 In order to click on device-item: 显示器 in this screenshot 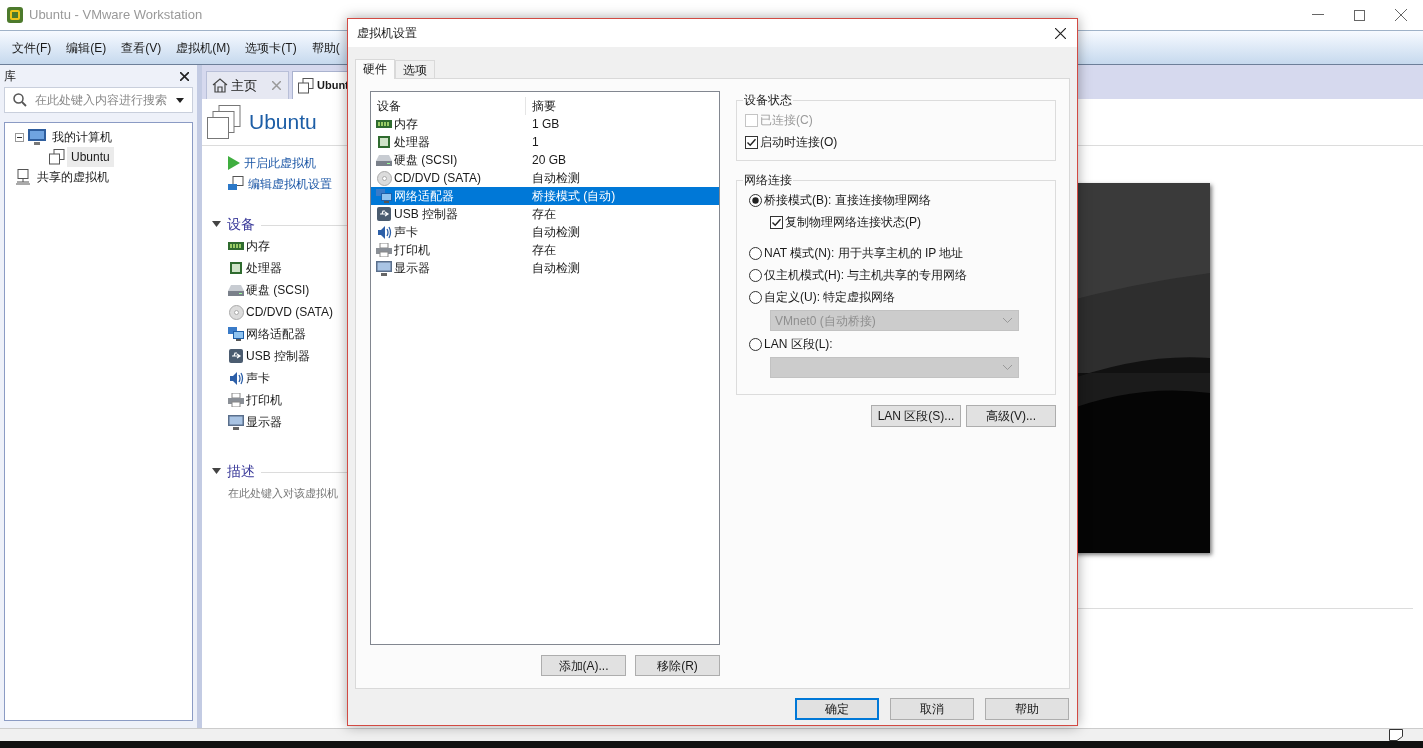, I will do `click(264, 422)`.